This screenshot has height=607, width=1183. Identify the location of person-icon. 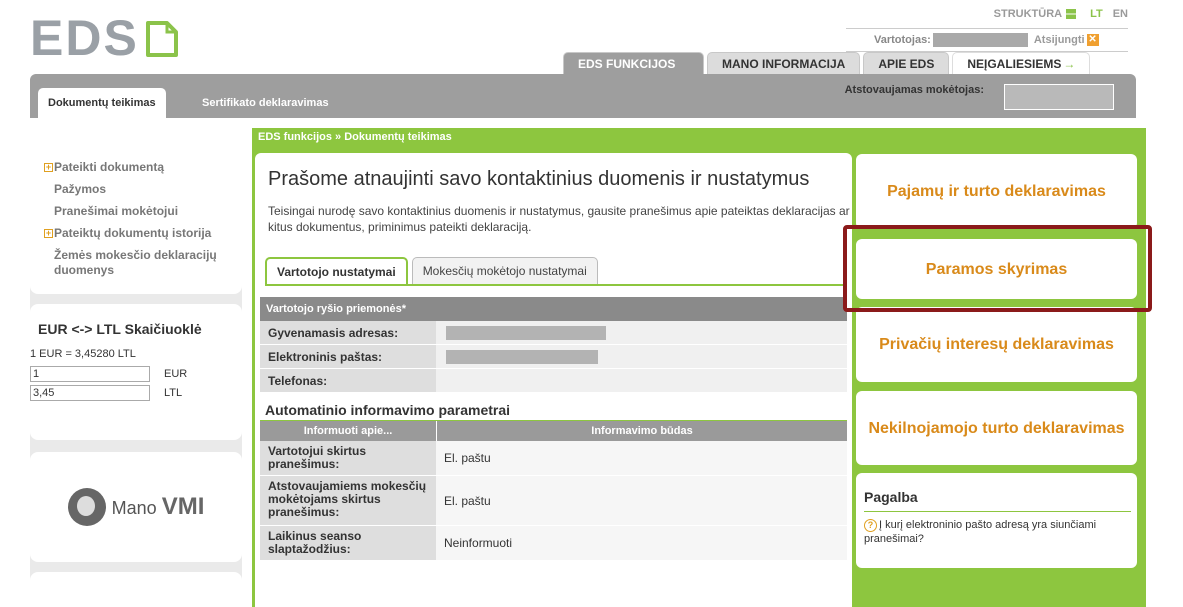
(86, 507).